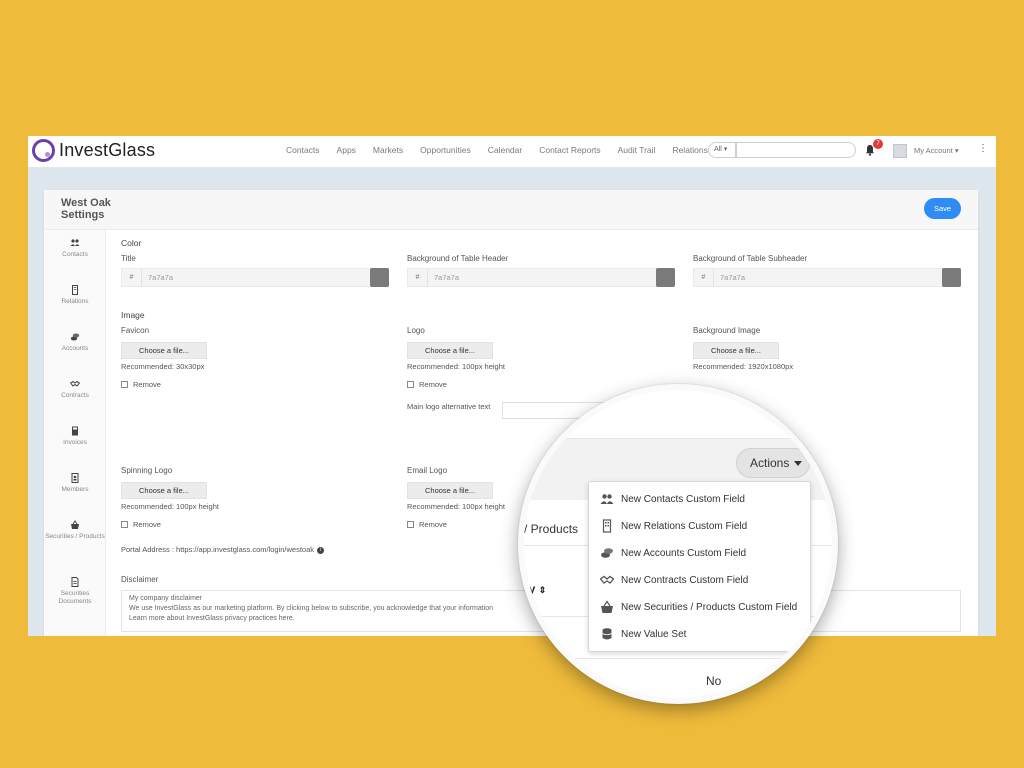 This screenshot has height=768, width=1024. I want to click on account-label: My Account, so click(933, 150).